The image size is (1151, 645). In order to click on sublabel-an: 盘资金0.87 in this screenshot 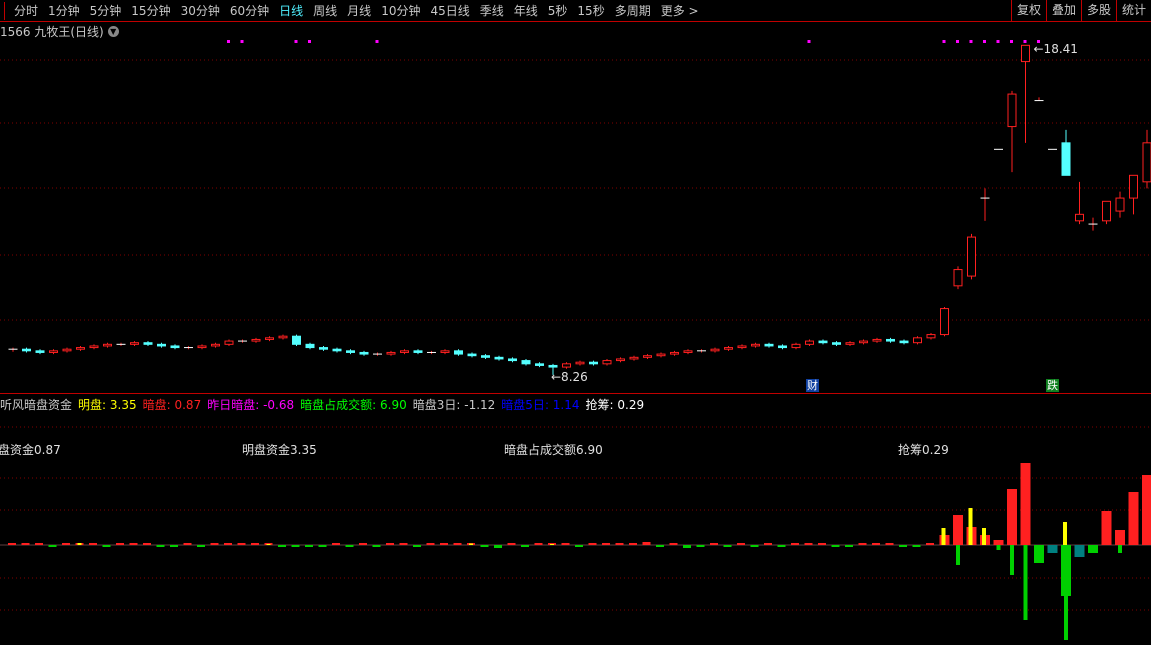, I will do `click(30, 450)`.